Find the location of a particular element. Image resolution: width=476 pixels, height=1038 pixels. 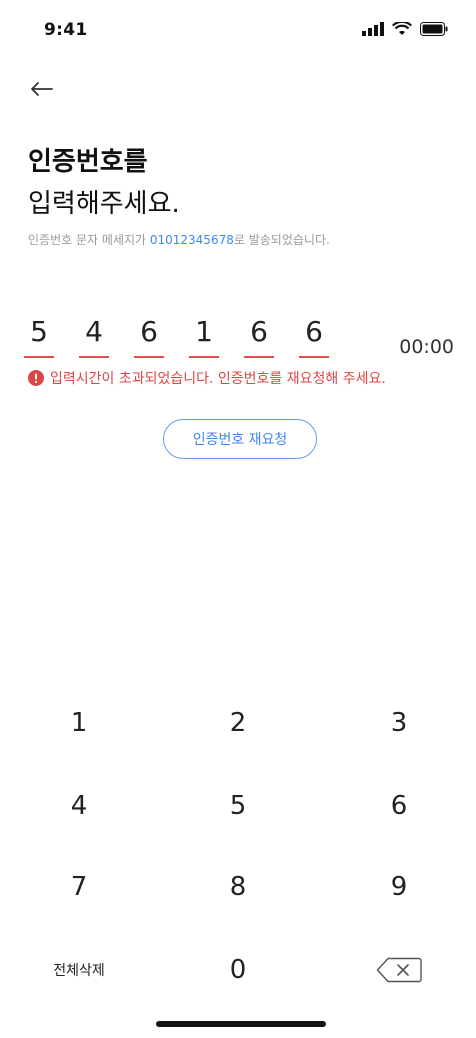

page-title-line1: 인증번호를 is located at coordinates (88, 162).